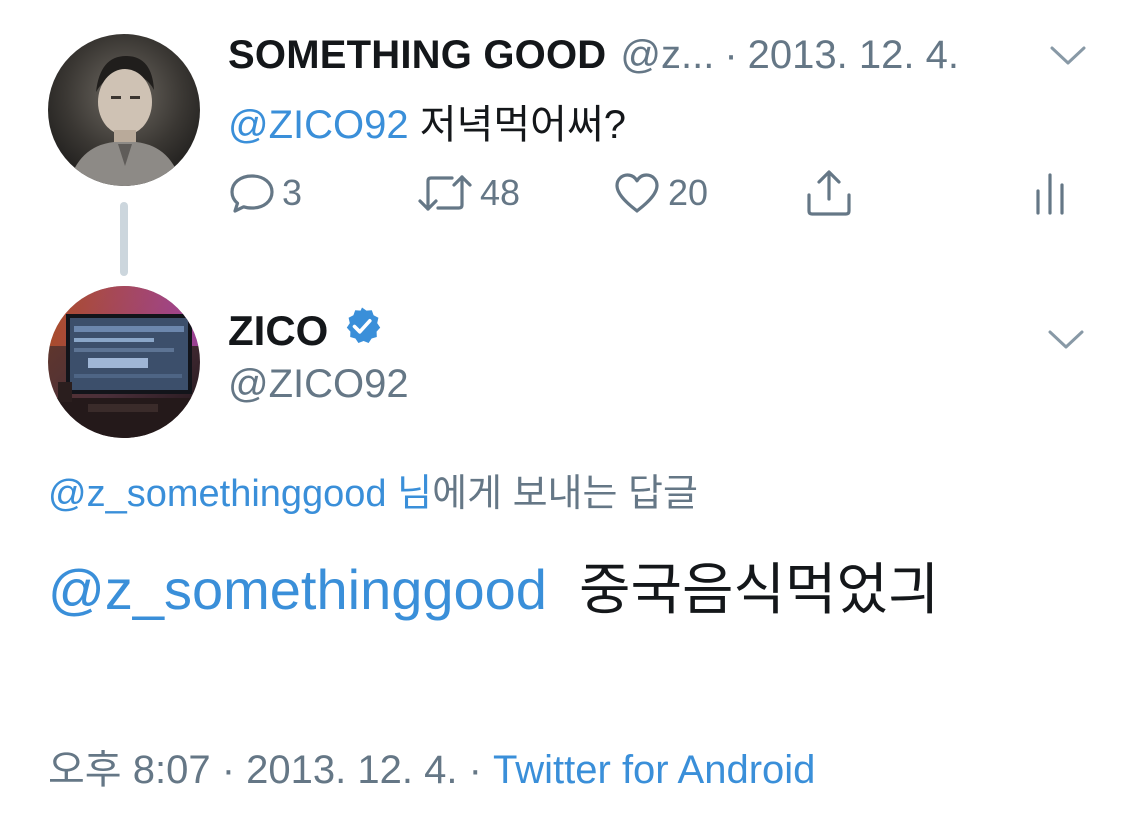 The image size is (1125, 827). What do you see at coordinates (217, 494) in the screenshot?
I see `replying-to-handle: @z_somethinggood` at bounding box center [217, 494].